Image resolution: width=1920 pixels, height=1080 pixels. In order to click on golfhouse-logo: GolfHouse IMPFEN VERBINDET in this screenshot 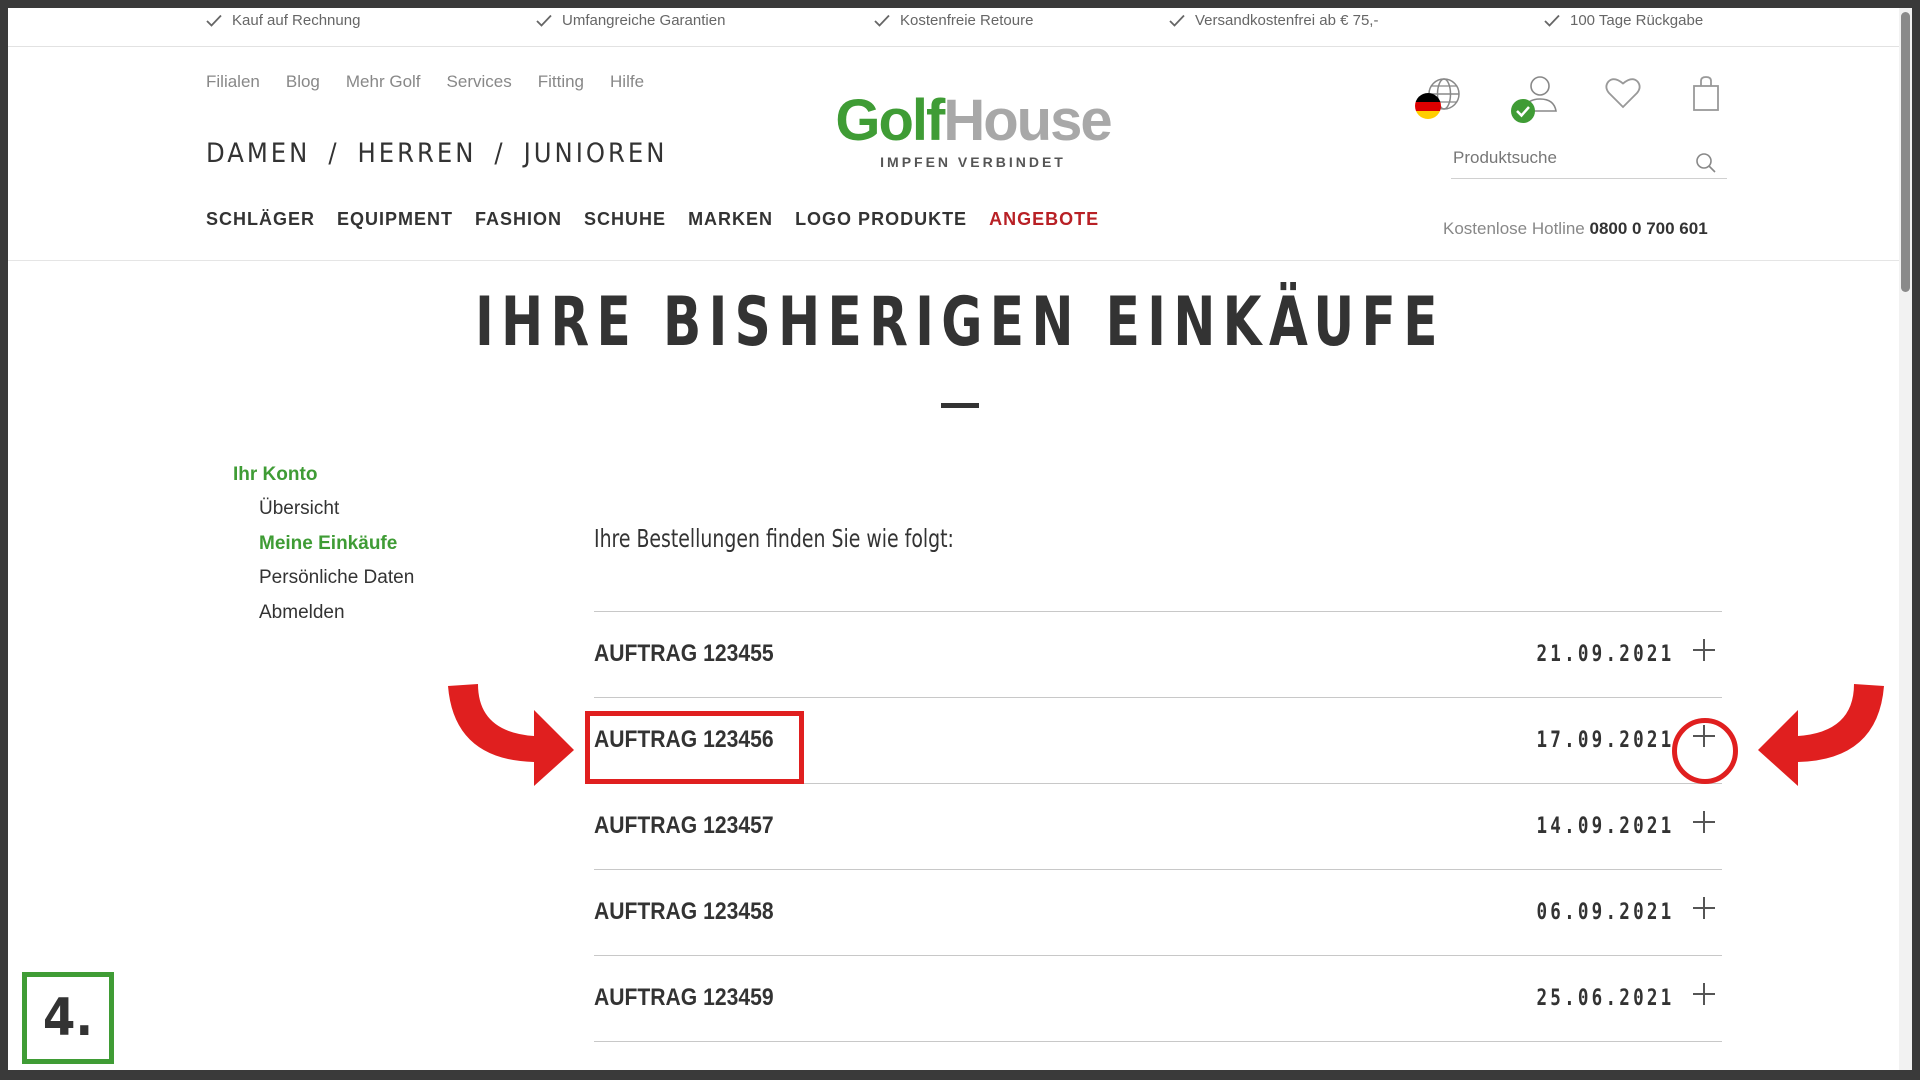, I will do `click(973, 135)`.